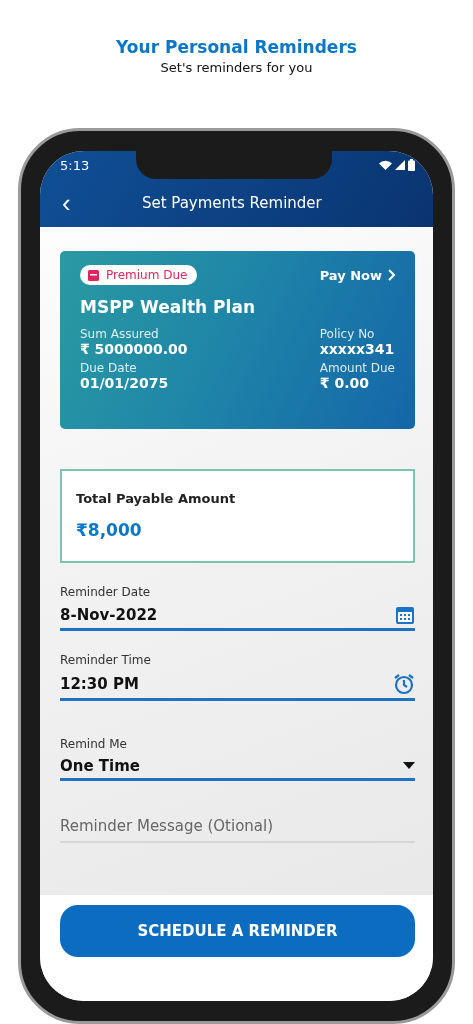 The image size is (473, 1024). Describe the element at coordinates (134, 349) in the screenshot. I see `policy-field-value: ₹ 5000000.00` at that location.